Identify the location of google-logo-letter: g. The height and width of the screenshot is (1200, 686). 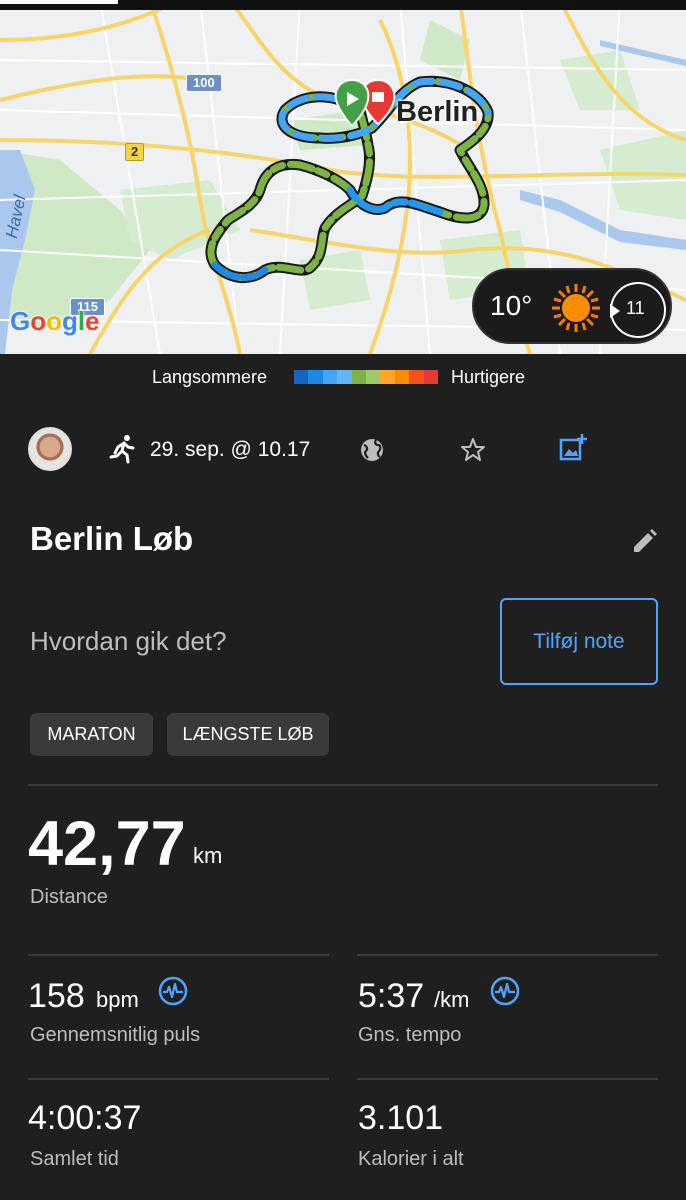
(70, 321).